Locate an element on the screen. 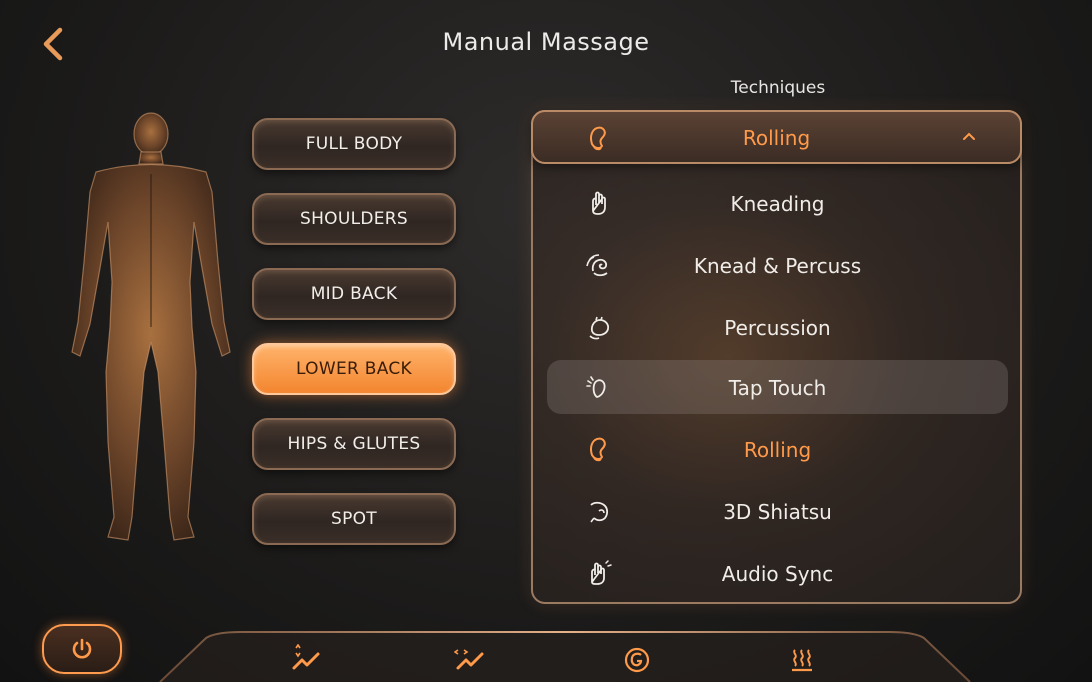  technique-label: Percussion is located at coordinates (777, 328).